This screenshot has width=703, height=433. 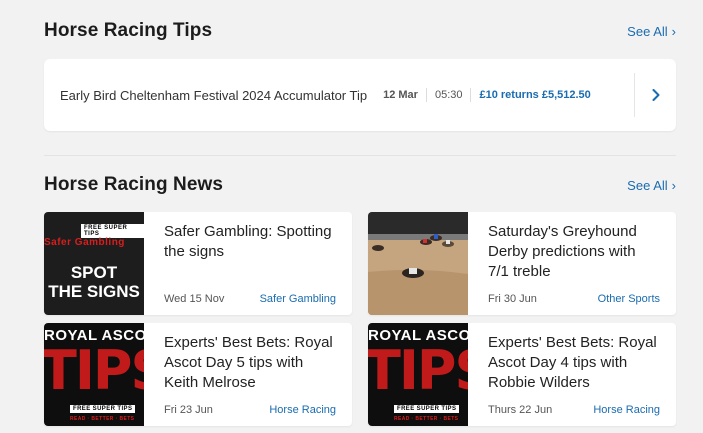 What do you see at coordinates (128, 30) in the screenshot?
I see `tips-section-title: Horse Racing Tips` at bounding box center [128, 30].